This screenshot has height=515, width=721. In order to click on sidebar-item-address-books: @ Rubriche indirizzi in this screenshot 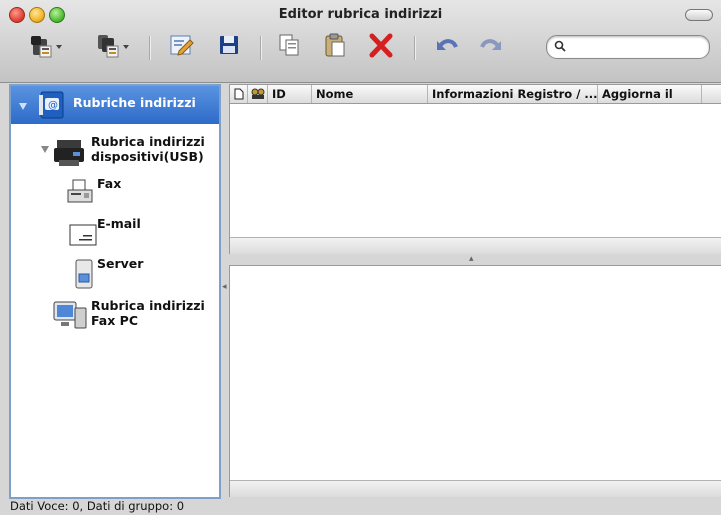, I will do `click(115, 105)`.